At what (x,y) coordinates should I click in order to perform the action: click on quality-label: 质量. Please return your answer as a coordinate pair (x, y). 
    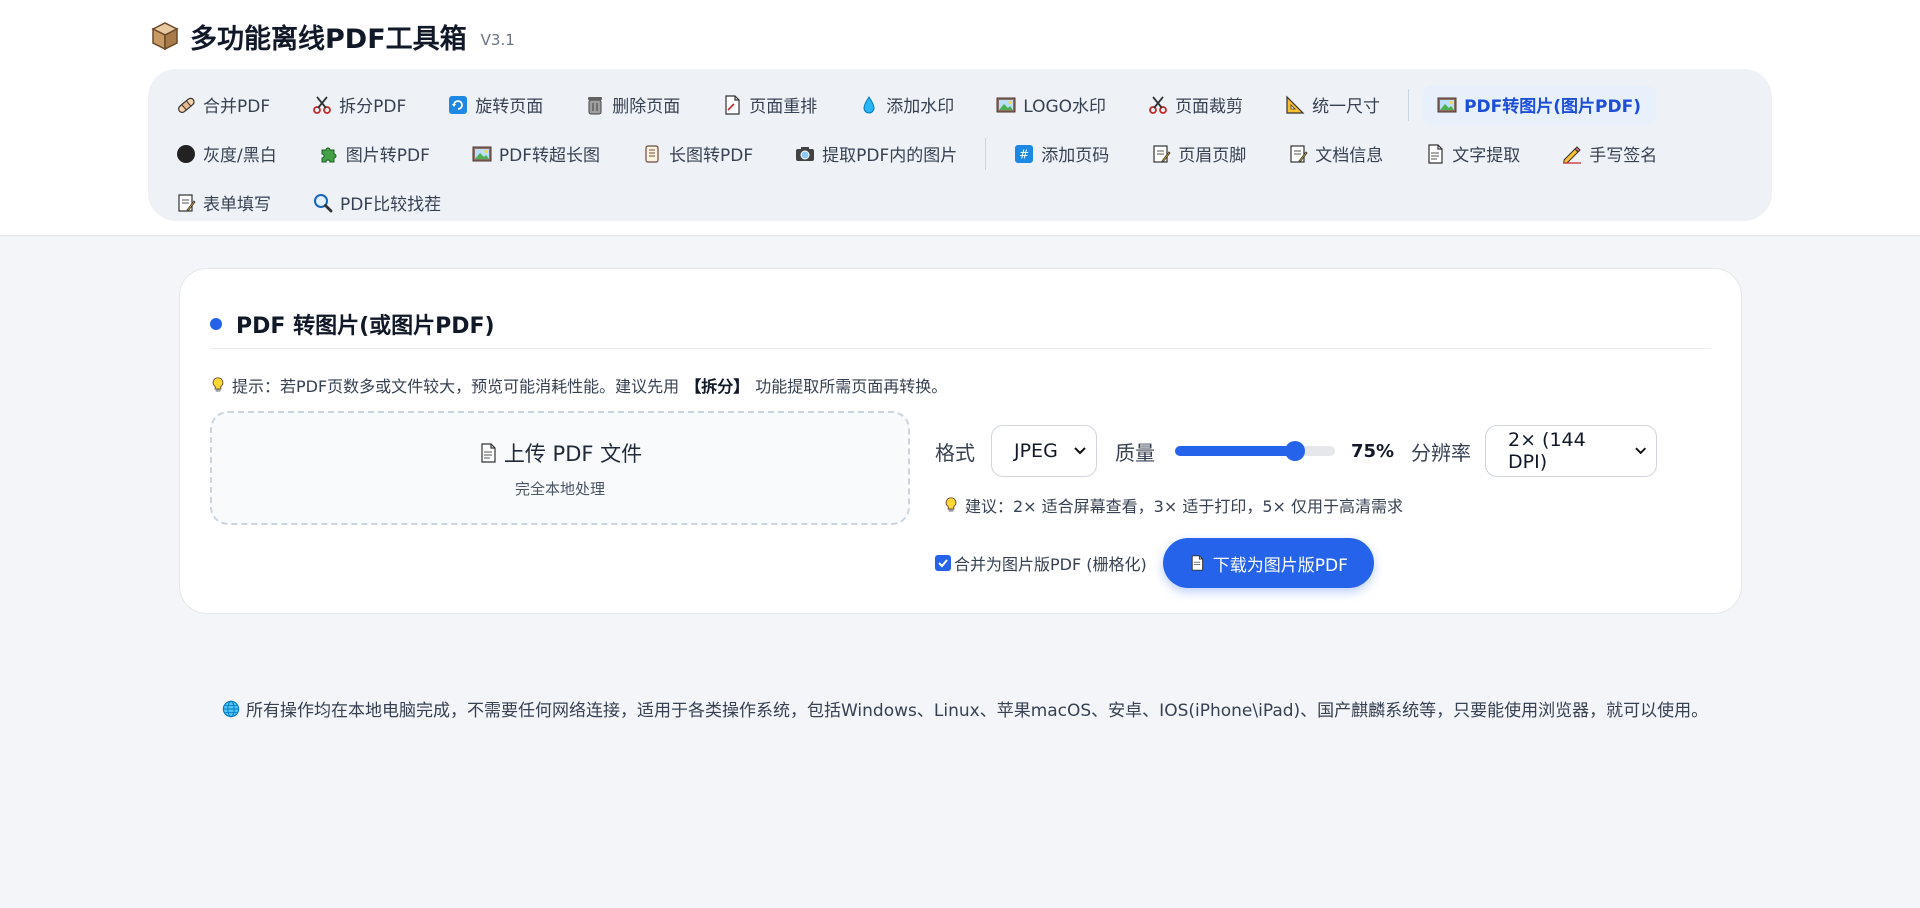
    Looking at the image, I should click on (1135, 452).